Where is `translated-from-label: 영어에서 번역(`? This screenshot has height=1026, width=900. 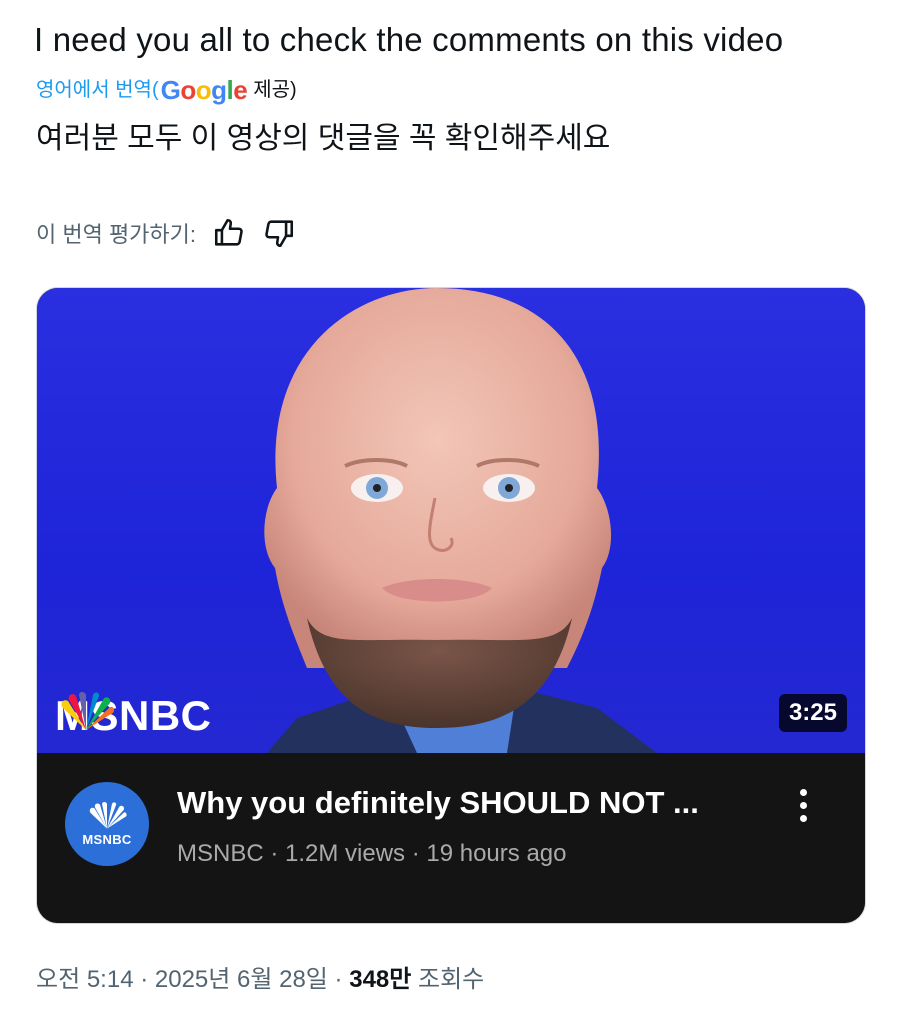
translated-from-label: 영어에서 번역( is located at coordinates (97, 90).